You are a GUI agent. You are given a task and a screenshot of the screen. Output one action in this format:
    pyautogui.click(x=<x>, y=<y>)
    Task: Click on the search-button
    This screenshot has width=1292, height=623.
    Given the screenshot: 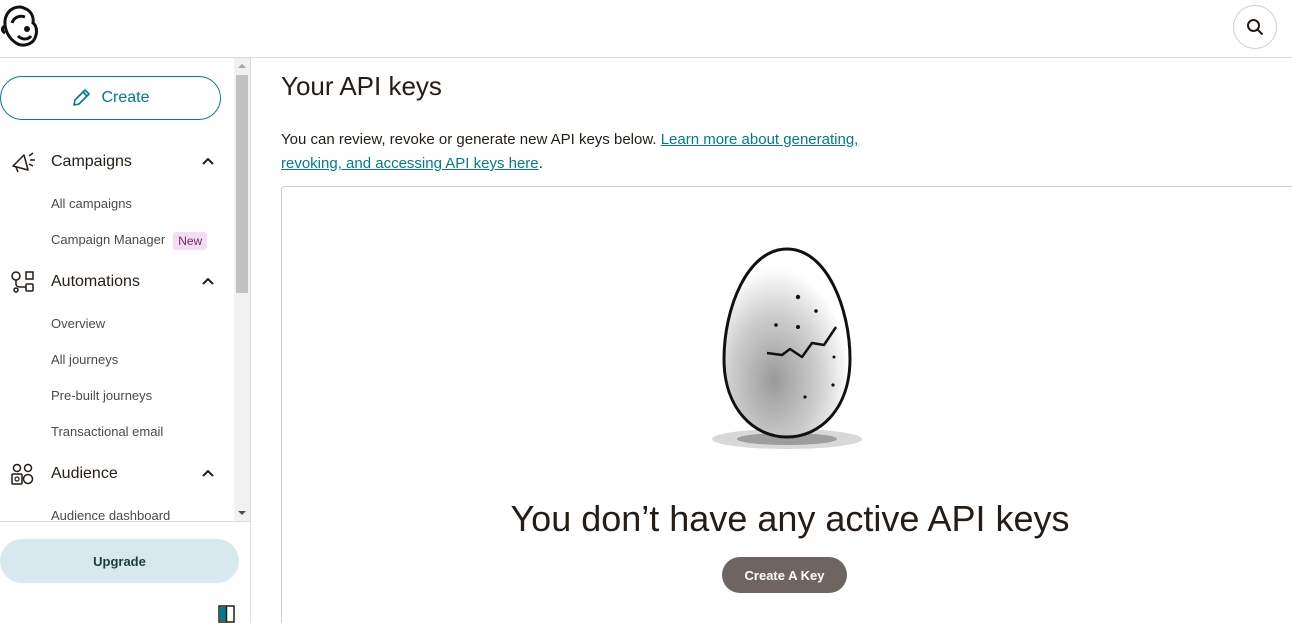 What is the action you would take?
    pyautogui.click(x=1255, y=27)
    